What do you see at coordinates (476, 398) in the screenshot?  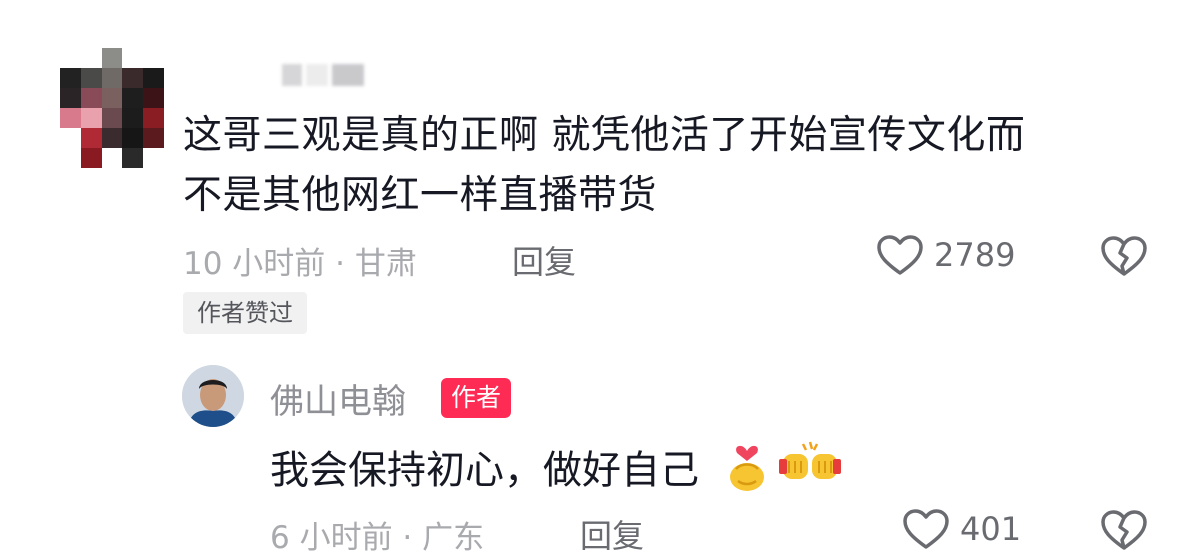 I see `author-badge: 作者` at bounding box center [476, 398].